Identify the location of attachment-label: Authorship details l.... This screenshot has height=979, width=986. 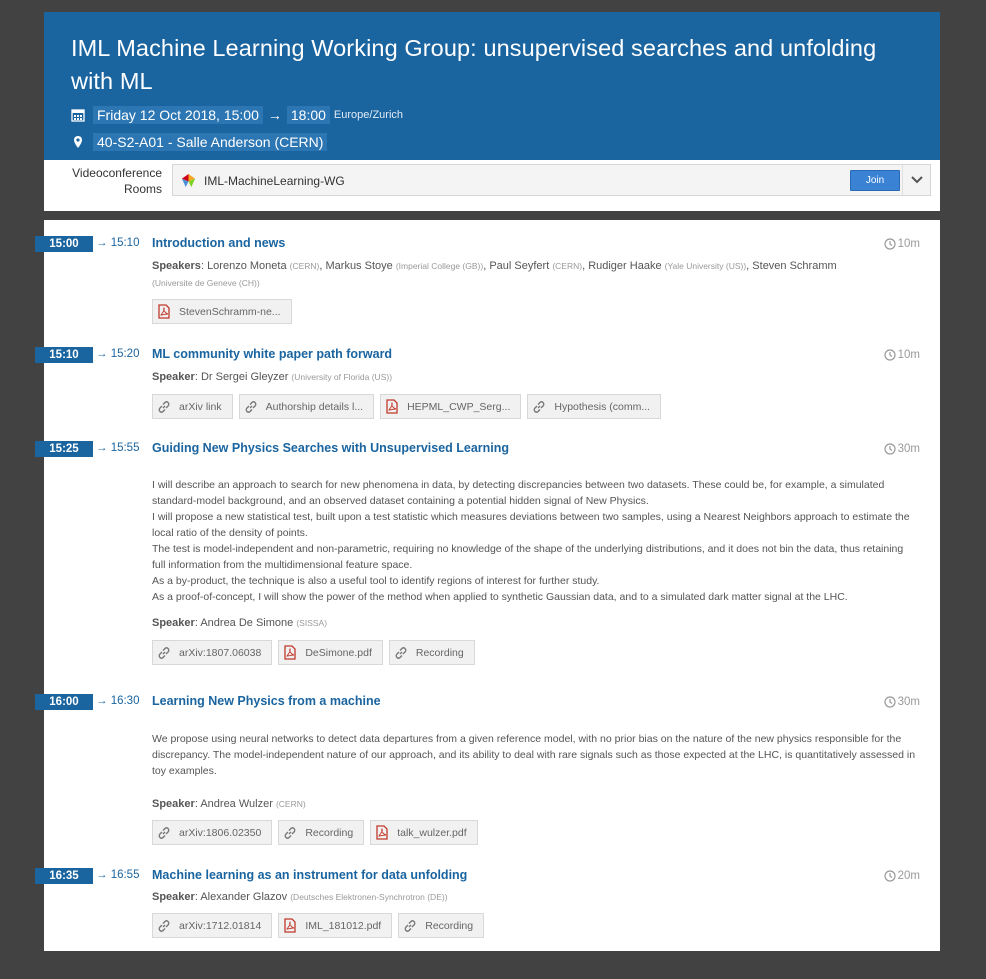
(314, 406).